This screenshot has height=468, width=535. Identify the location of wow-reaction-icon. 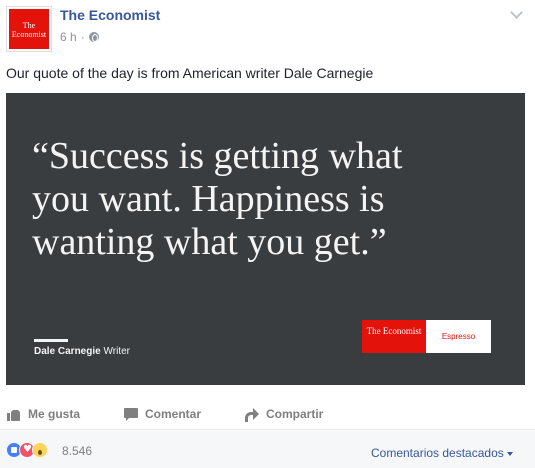
(40, 450).